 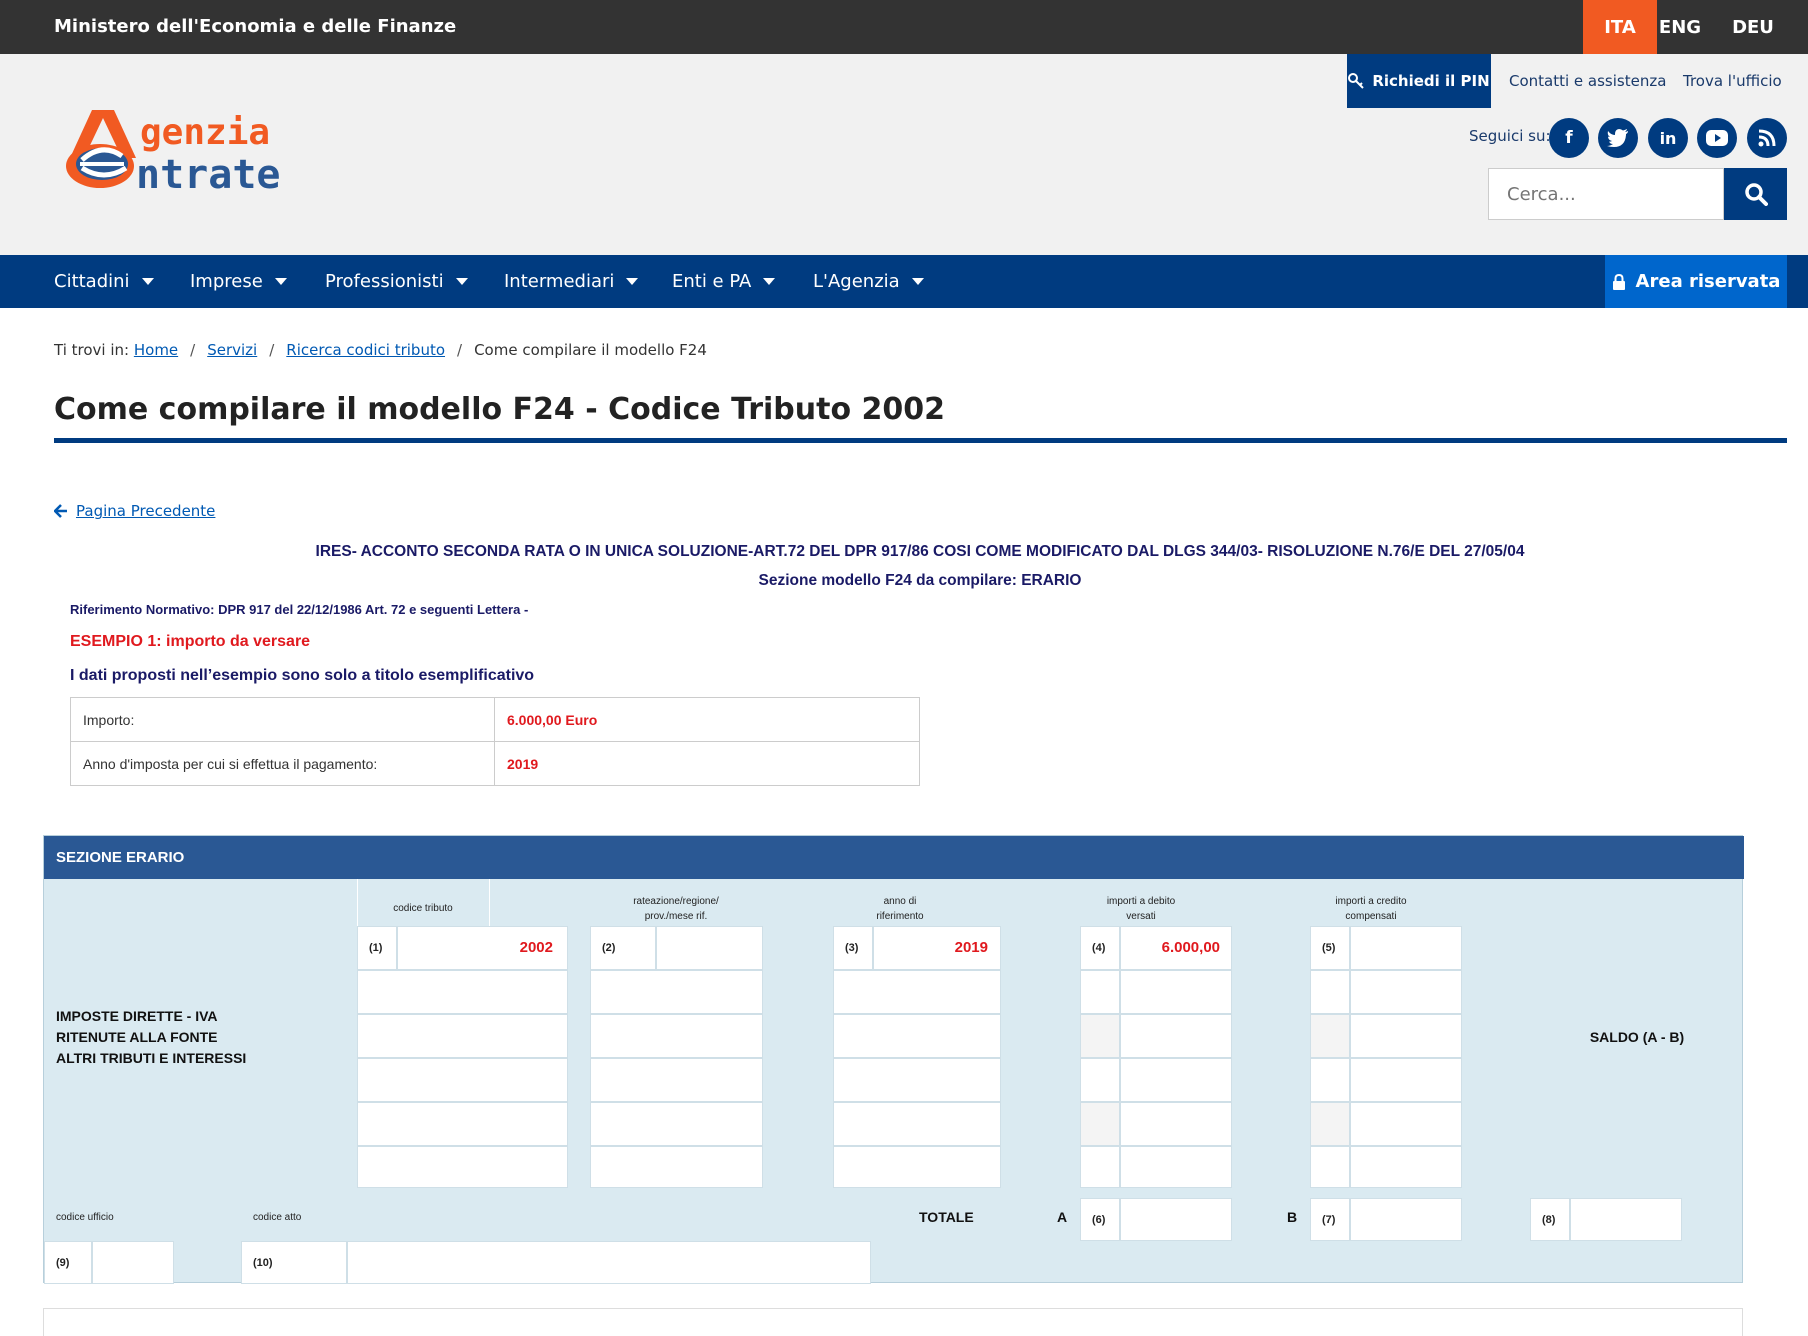 What do you see at coordinates (232, 350) in the screenshot?
I see `breadcrumb-servizi-link: Servizi` at bounding box center [232, 350].